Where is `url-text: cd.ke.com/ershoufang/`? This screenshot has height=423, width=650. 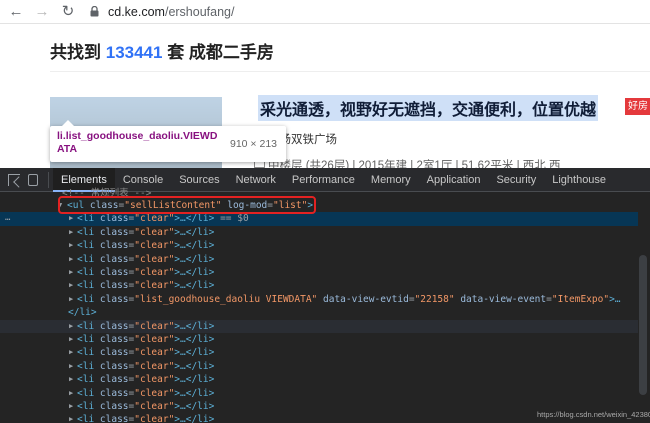
url-text: cd.ke.com/ershoufang/ is located at coordinates (171, 12).